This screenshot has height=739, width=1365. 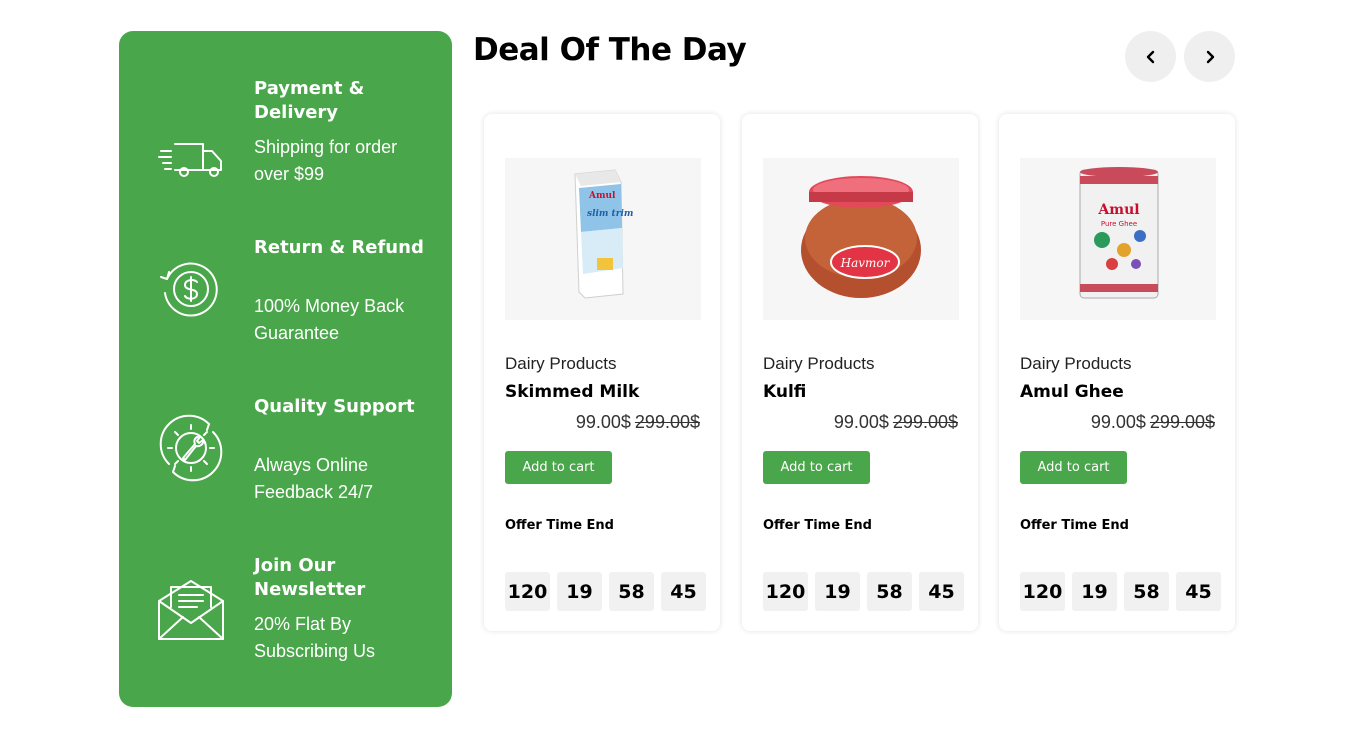 What do you see at coordinates (603, 234) in the screenshot?
I see `milk-carton-image: Amul slim trim` at bounding box center [603, 234].